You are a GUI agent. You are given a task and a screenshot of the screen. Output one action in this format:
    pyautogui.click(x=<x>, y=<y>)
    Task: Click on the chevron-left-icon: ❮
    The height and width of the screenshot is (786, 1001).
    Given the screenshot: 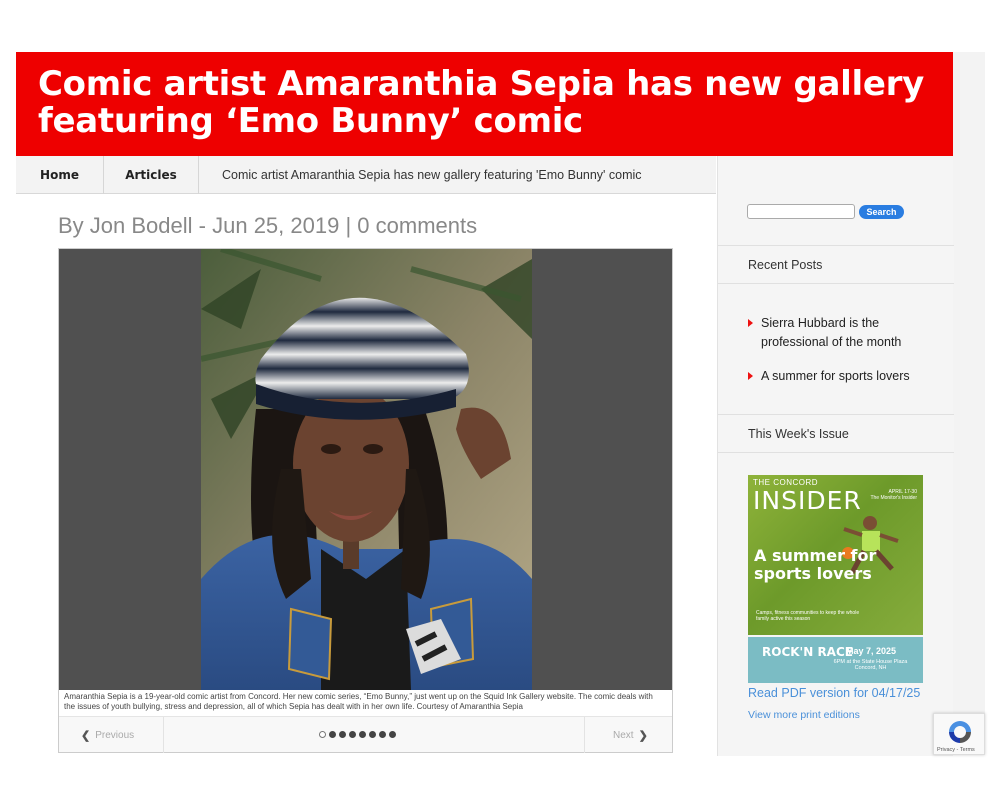 What is the action you would take?
    pyautogui.click(x=86, y=735)
    